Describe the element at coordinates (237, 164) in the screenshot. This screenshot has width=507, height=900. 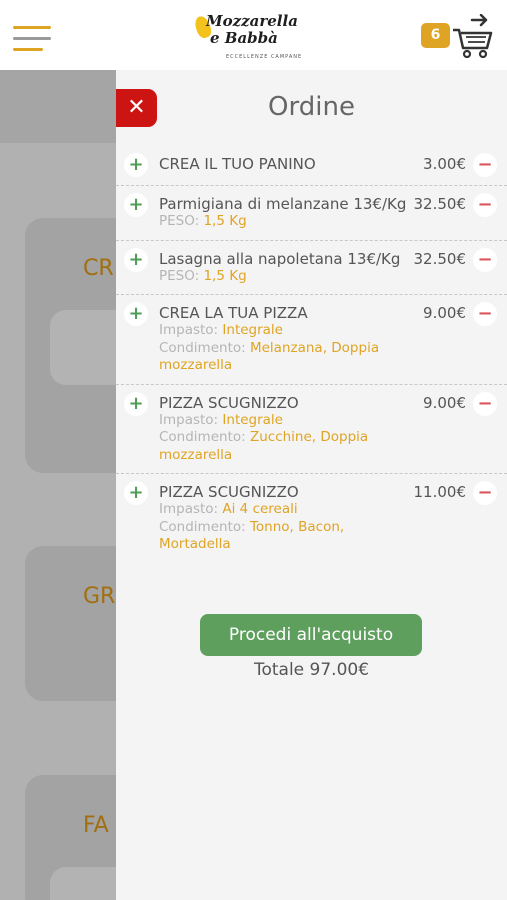
I see `order-item-name: CREA IL TUO PANINO` at that location.